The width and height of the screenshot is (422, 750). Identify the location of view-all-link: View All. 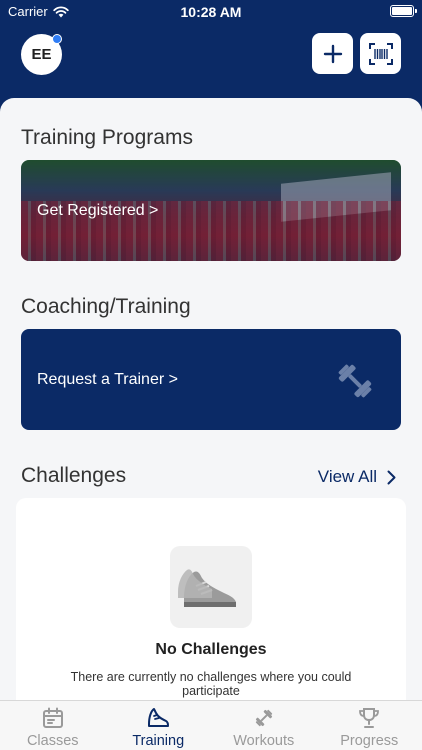
(357, 477).